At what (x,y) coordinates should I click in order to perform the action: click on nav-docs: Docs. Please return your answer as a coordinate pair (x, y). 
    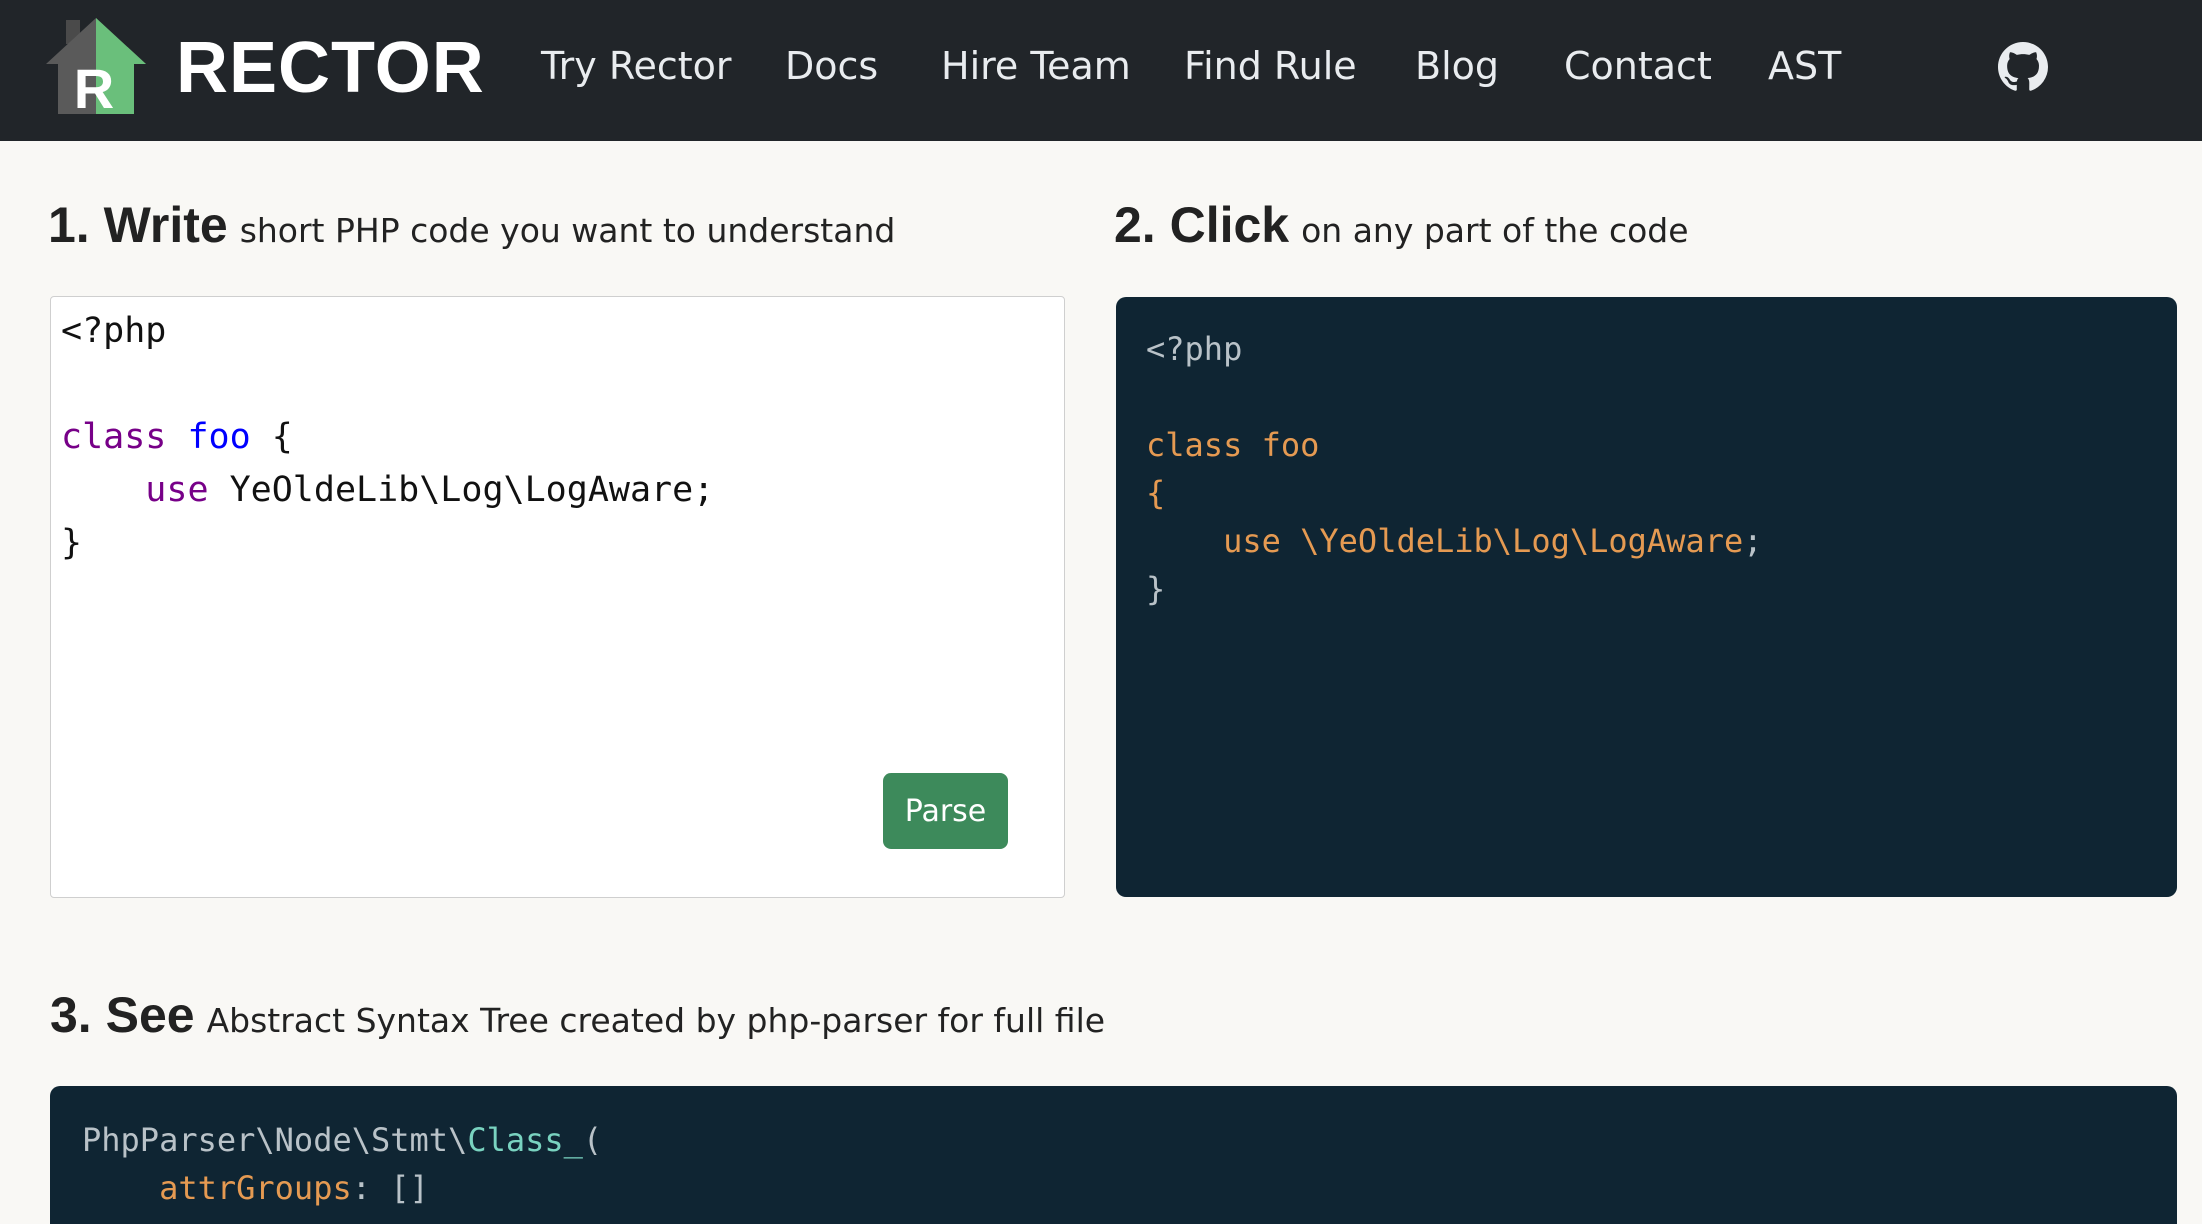
    Looking at the image, I should click on (831, 66).